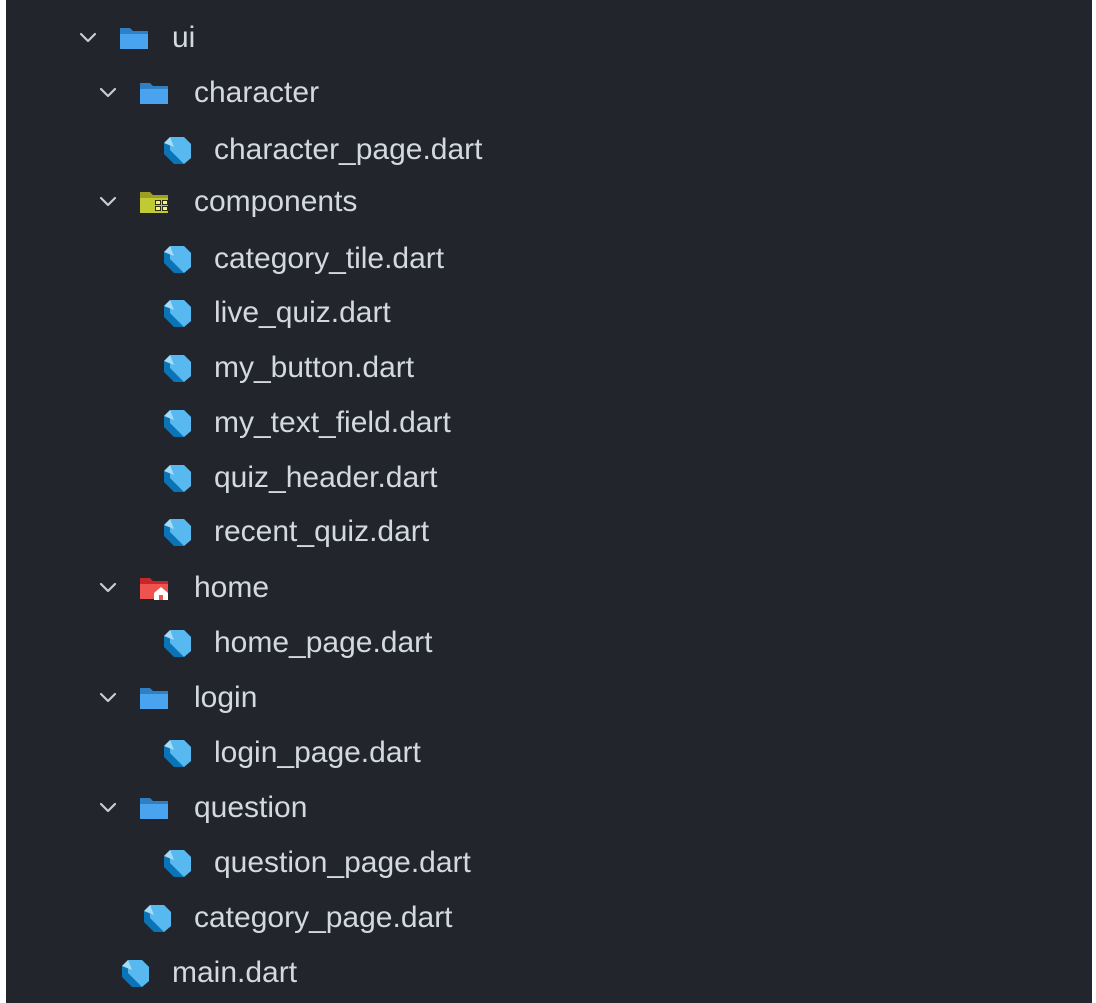  What do you see at coordinates (326, 477) in the screenshot?
I see `file-label: quiz_header.dart` at bounding box center [326, 477].